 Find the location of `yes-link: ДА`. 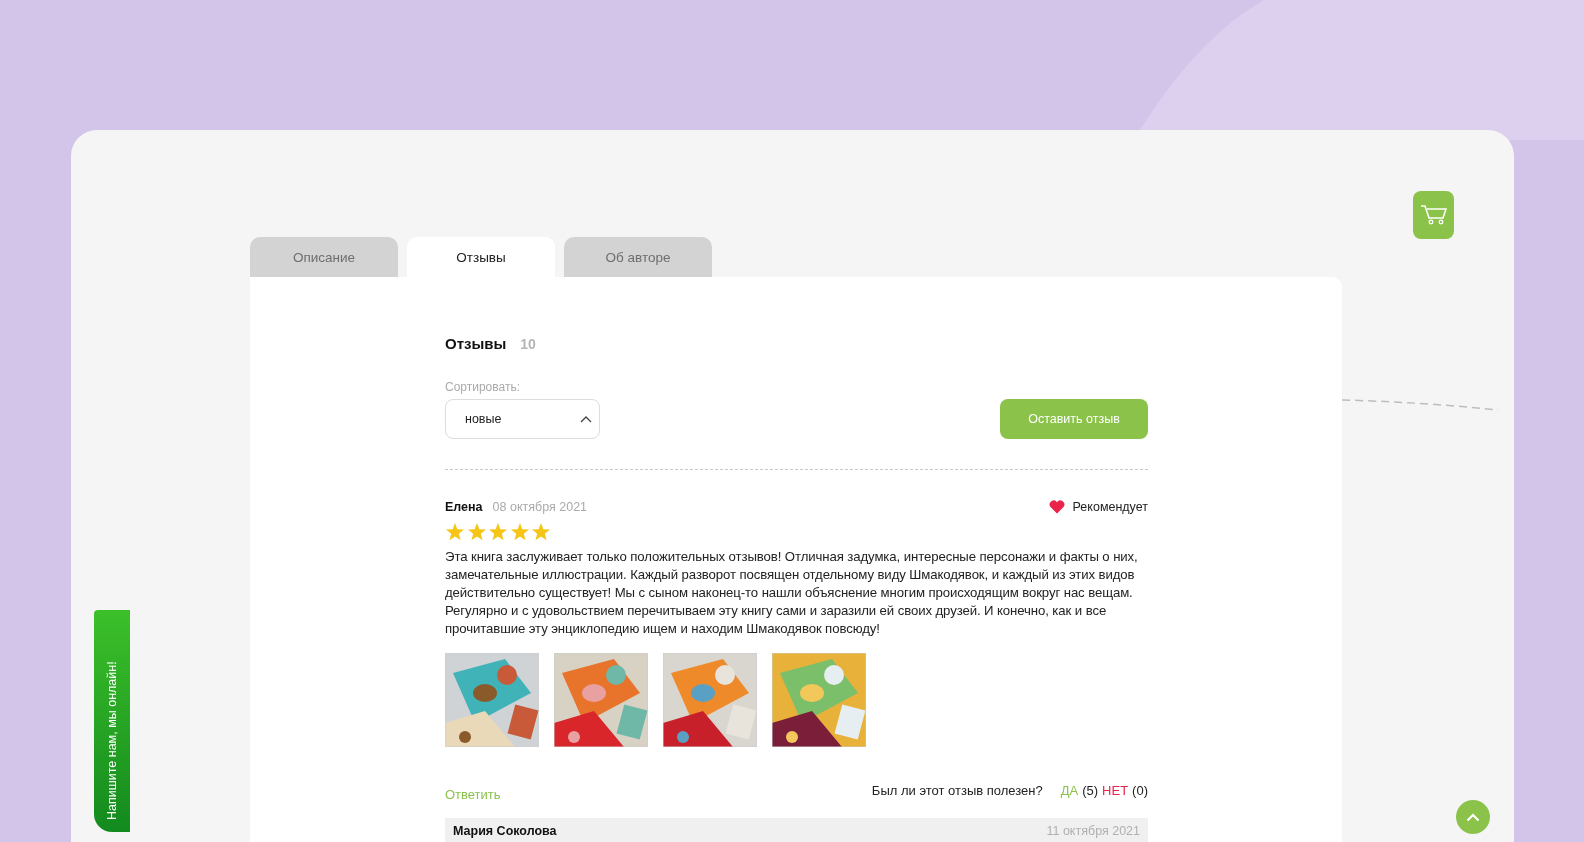

yes-link: ДА is located at coordinates (1069, 790).